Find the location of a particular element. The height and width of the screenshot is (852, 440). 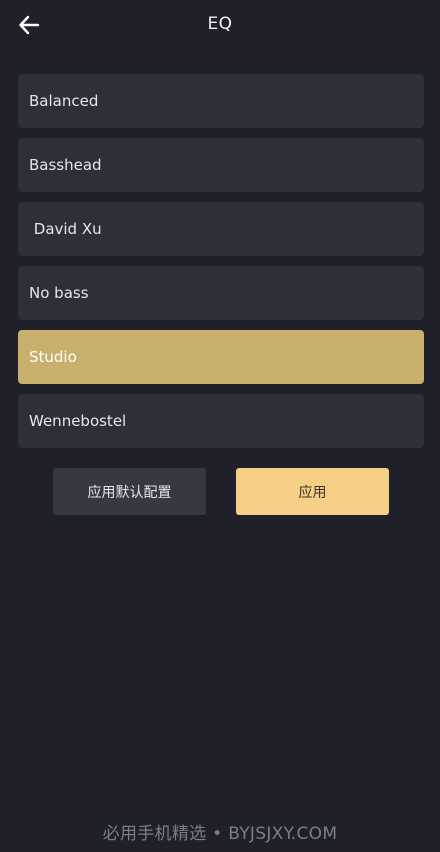

page-title: EQ is located at coordinates (220, 24).